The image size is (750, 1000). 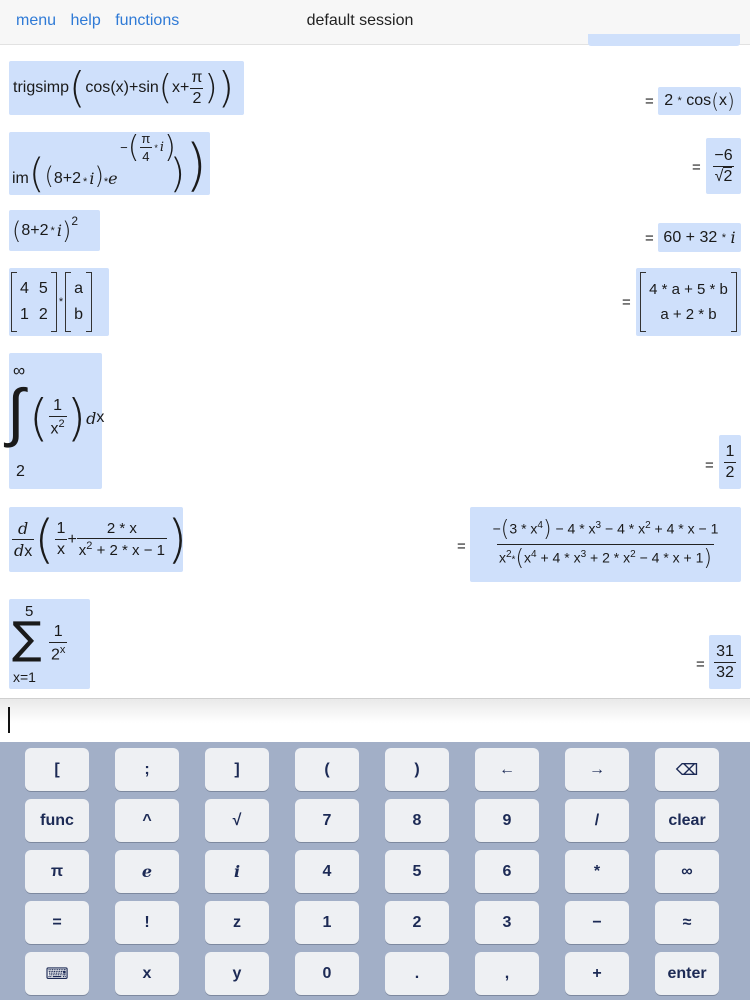 What do you see at coordinates (687, 769) in the screenshot?
I see `key-backspace-icon: ⌫` at bounding box center [687, 769].